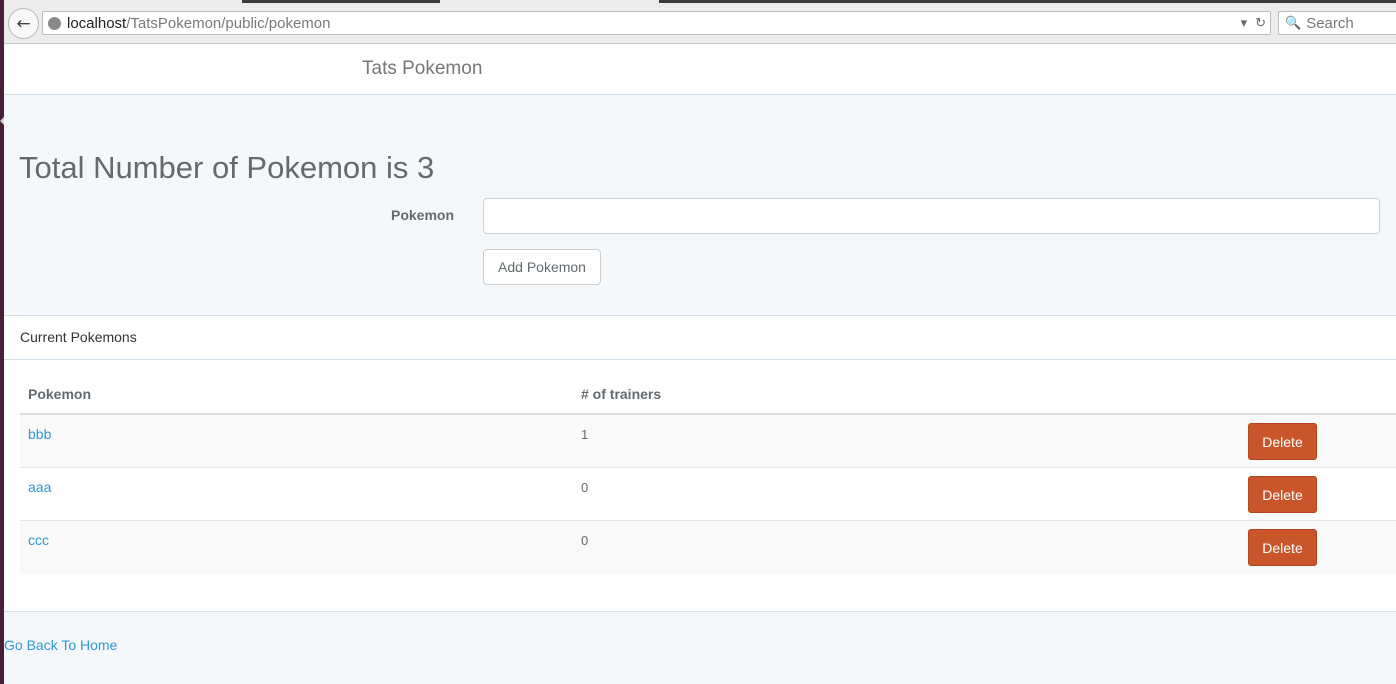 Image resolution: width=1396 pixels, height=684 pixels. I want to click on url-path: /TatsPokemon/public/pokemon, so click(228, 23).